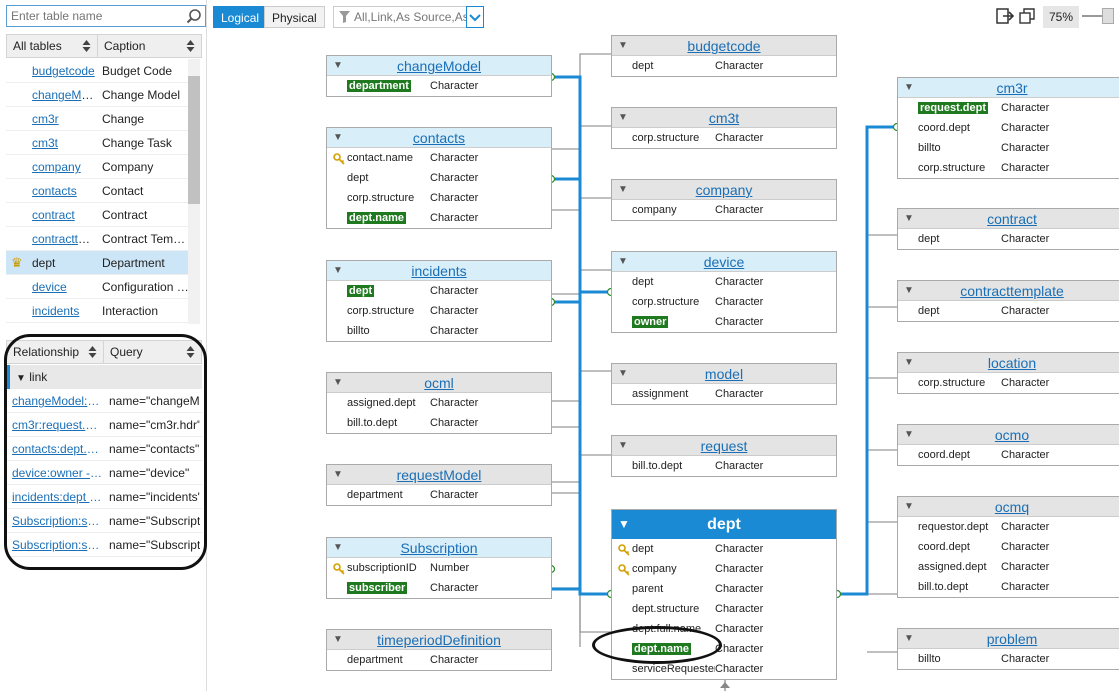 This screenshot has width=1119, height=691. I want to click on entity-header: ▼ Subscription, so click(439, 548).